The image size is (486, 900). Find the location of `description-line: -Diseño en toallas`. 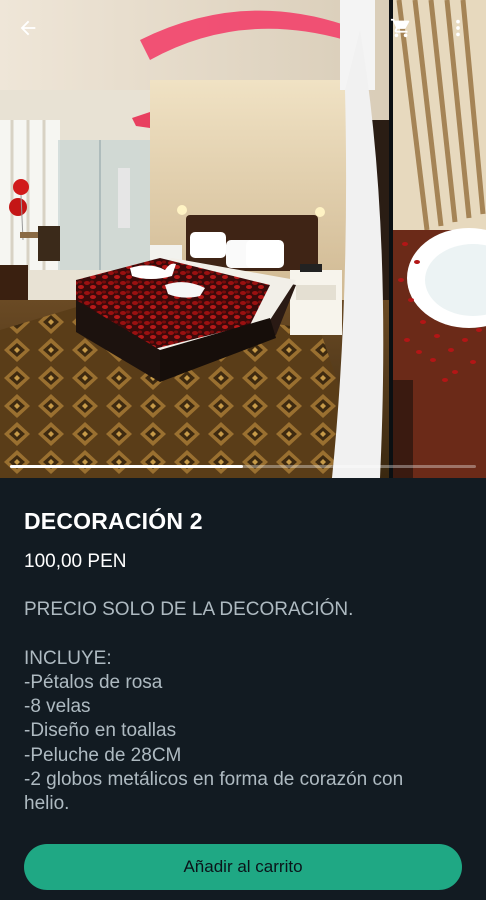

description-line: -Diseño en toallas is located at coordinates (100, 731).